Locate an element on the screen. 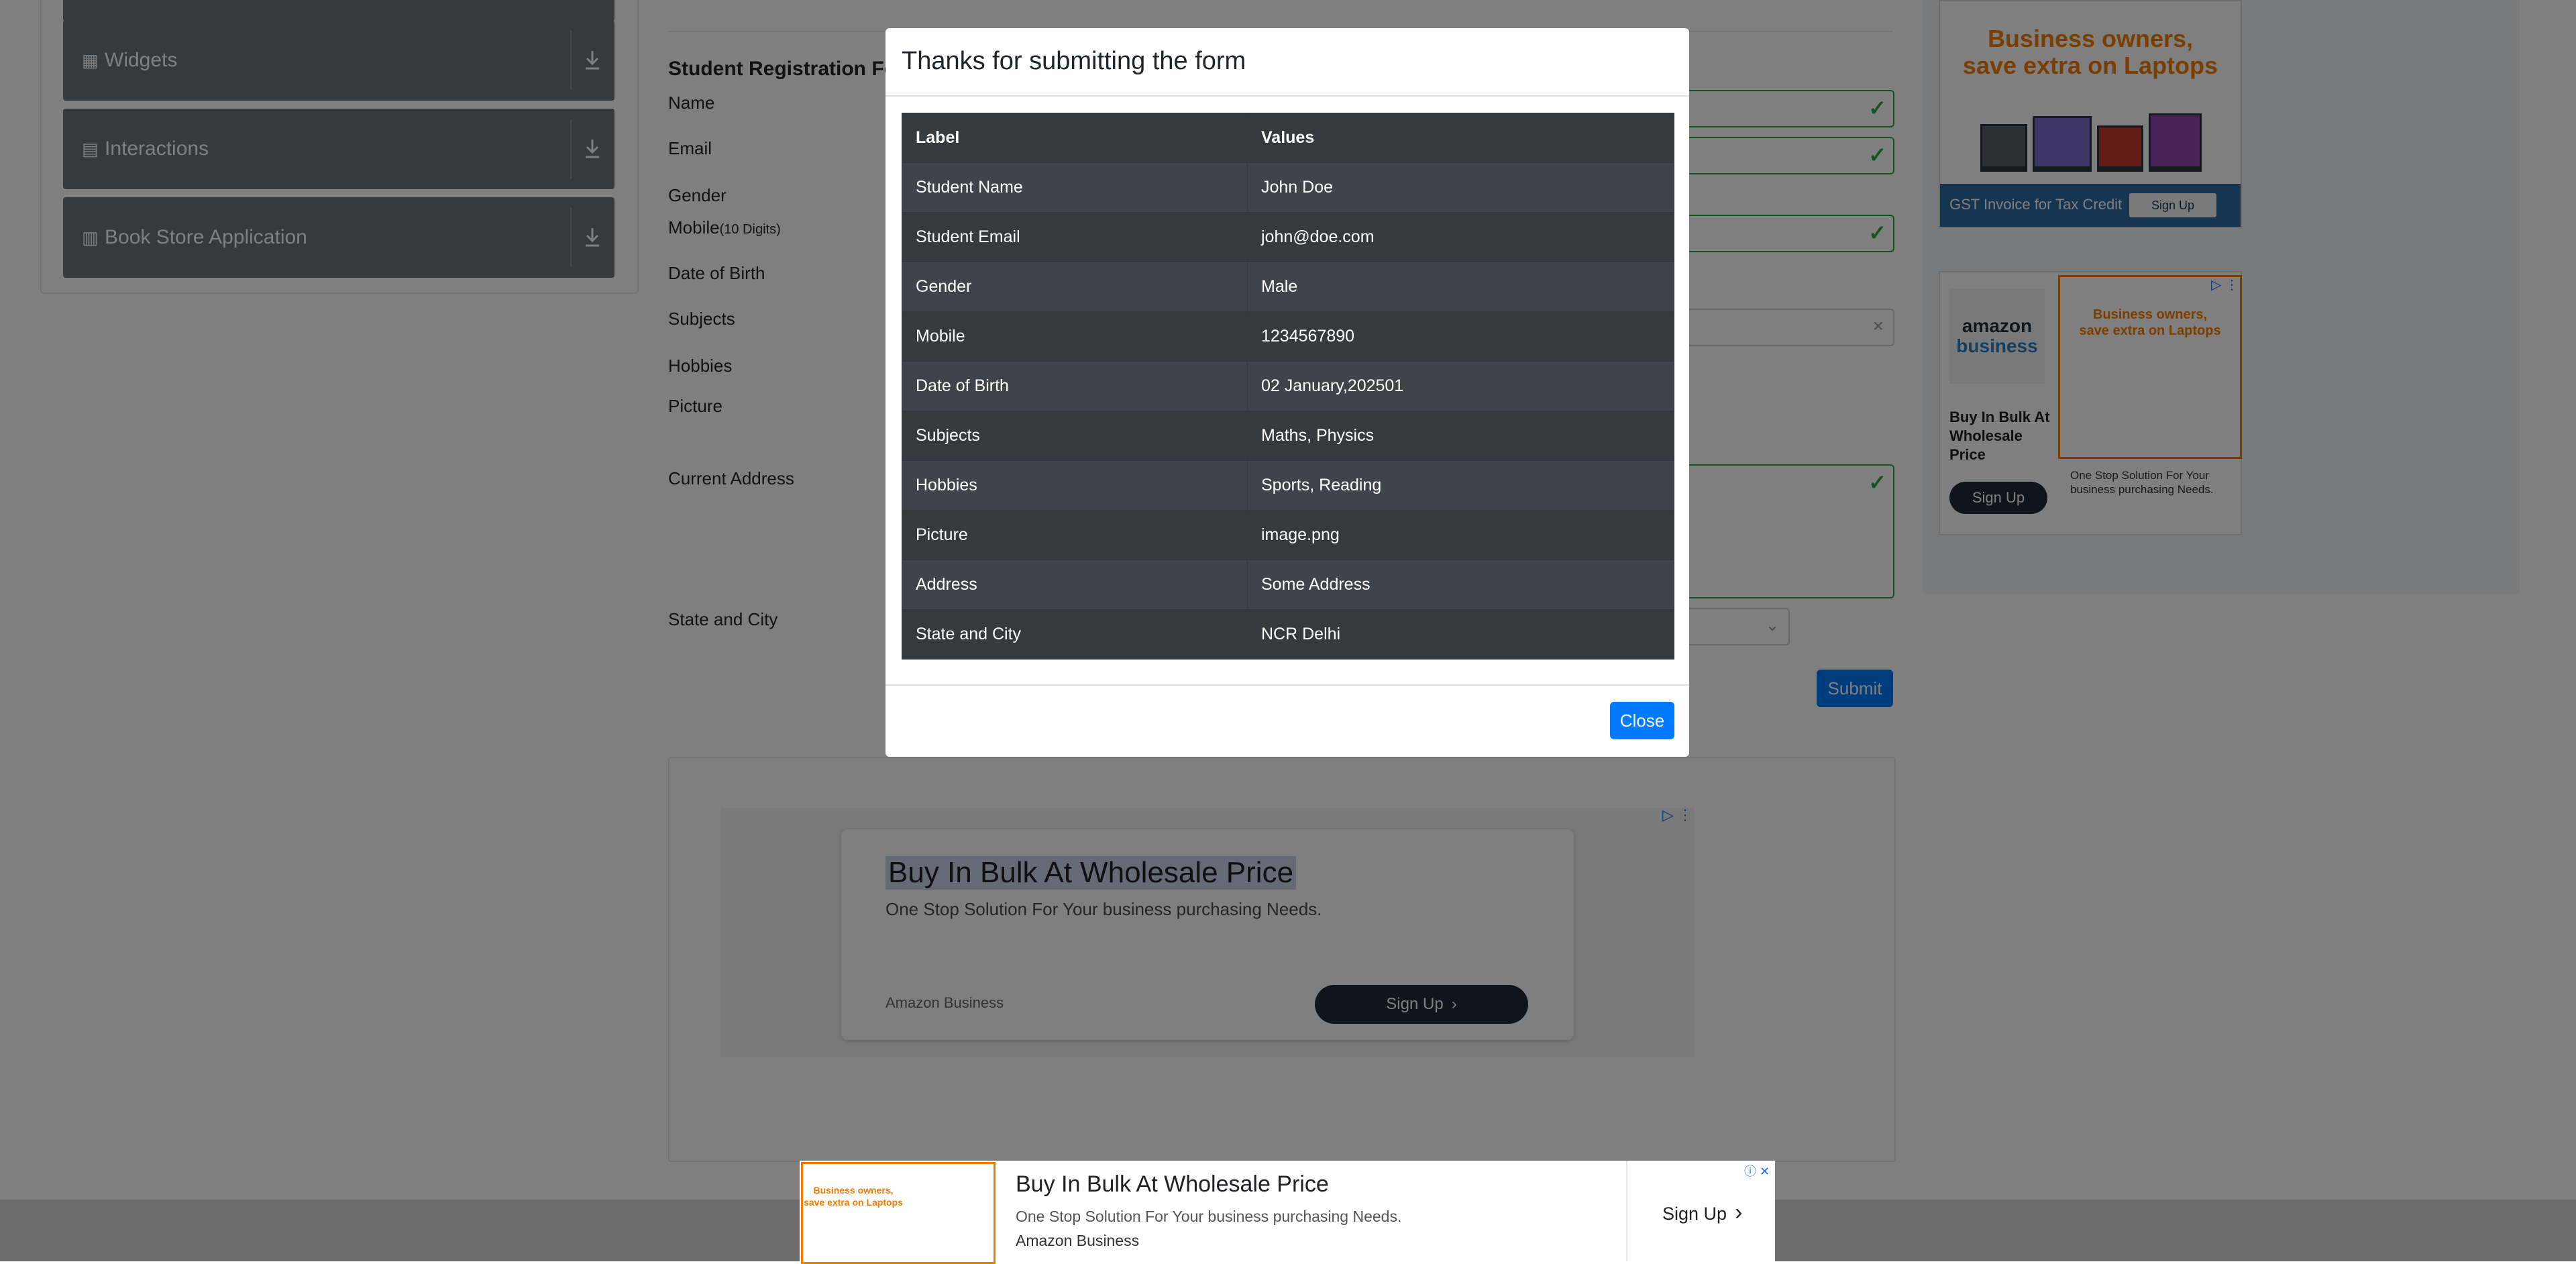  table-cell-label: Date of Birth is located at coordinates (1075, 386).